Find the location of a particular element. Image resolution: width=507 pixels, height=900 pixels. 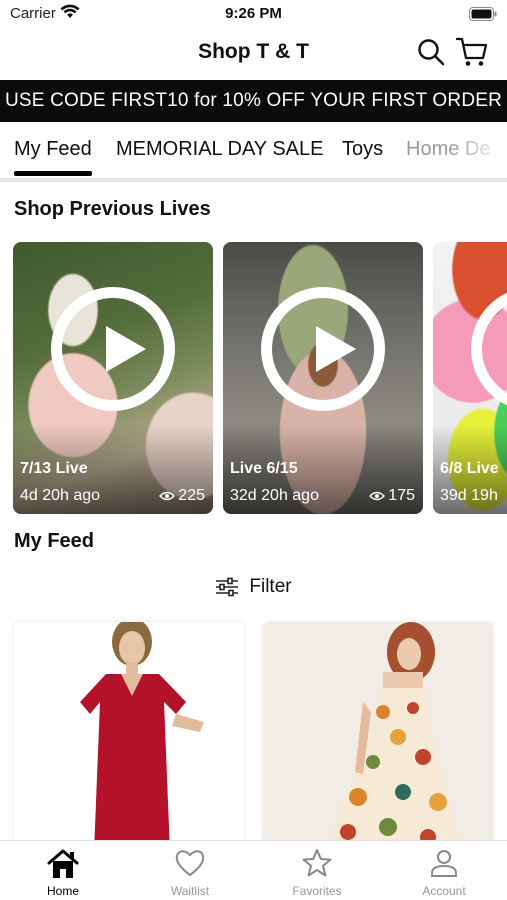

live-label: 7/13 Live is located at coordinates (54, 468).